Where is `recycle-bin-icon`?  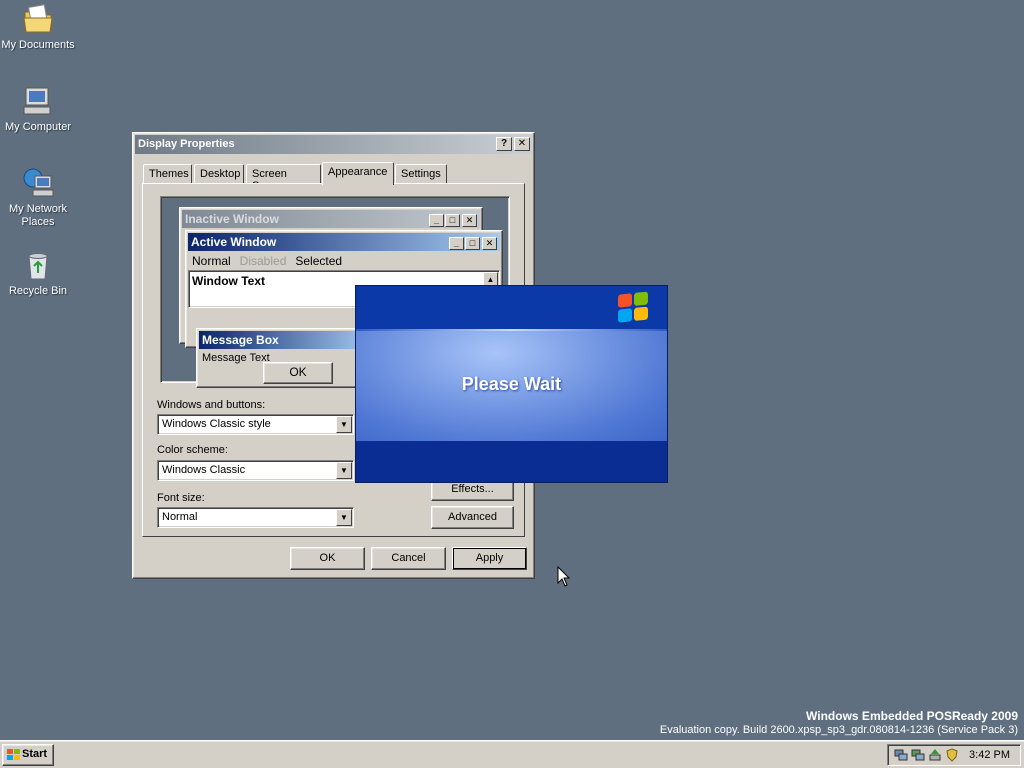
recycle-bin-icon is located at coordinates (38, 265).